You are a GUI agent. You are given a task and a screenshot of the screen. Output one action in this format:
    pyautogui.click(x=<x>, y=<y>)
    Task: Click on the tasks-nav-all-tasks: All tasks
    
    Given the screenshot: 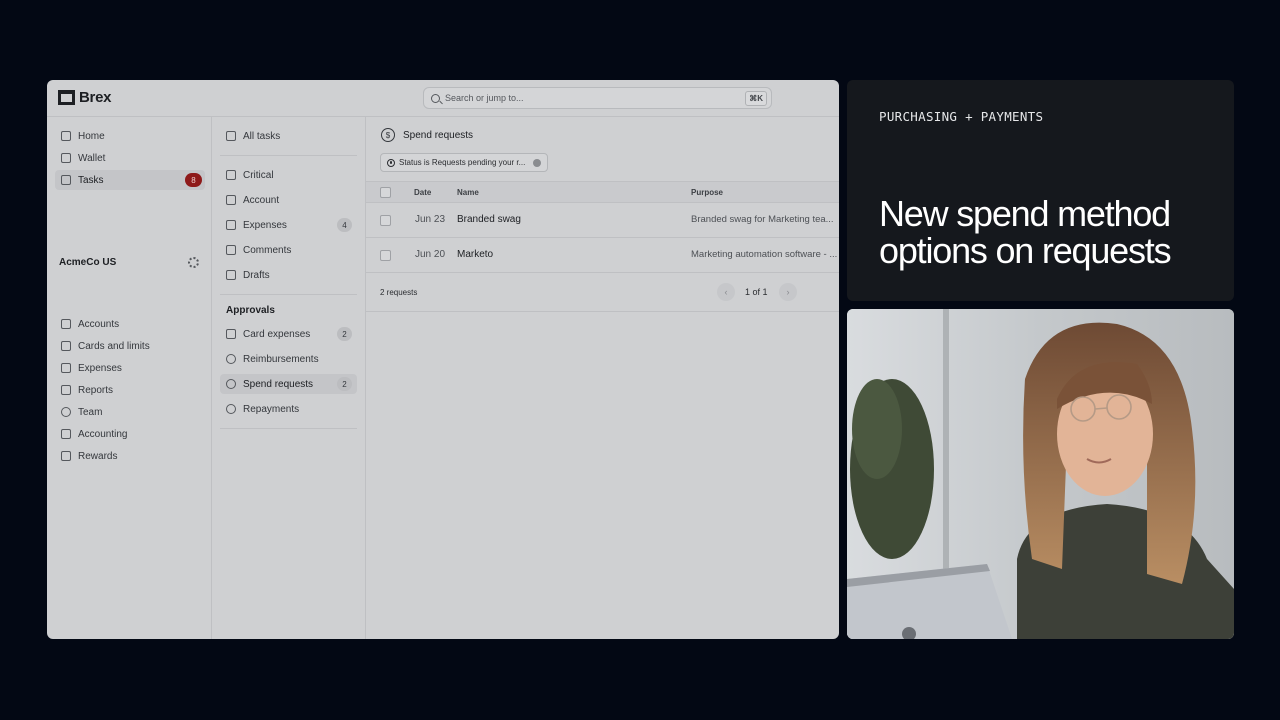 What is the action you would take?
    pyautogui.click(x=288, y=136)
    